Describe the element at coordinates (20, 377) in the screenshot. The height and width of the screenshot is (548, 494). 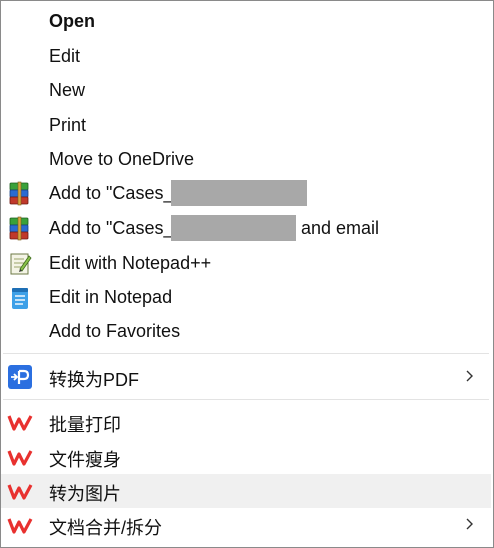
I see `pdf-convert-icon` at that location.